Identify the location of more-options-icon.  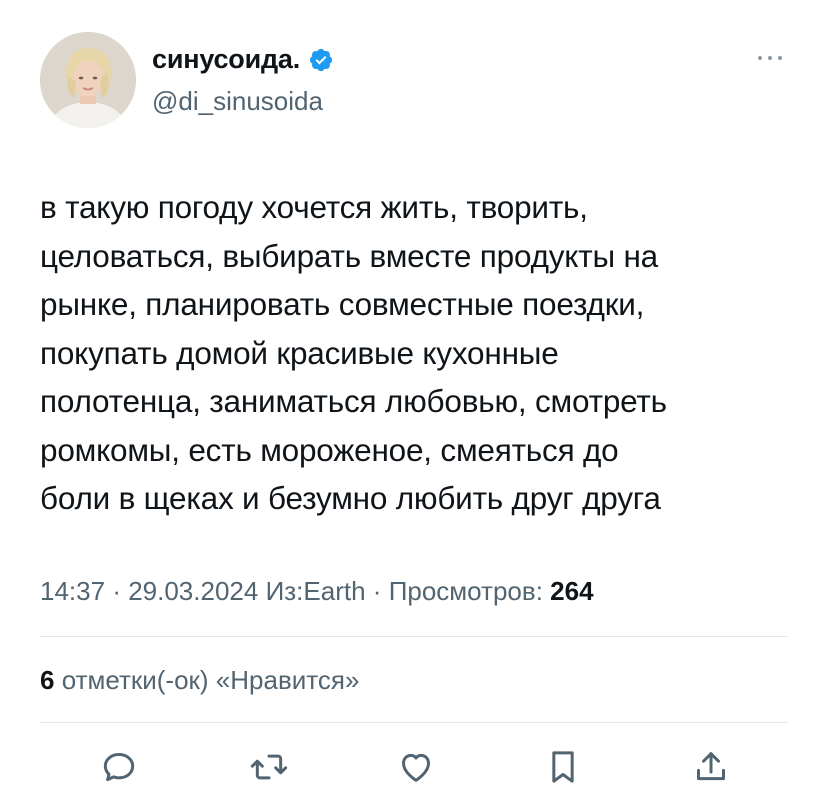
(770, 58).